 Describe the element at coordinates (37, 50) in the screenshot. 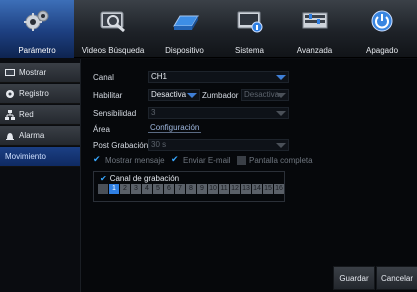

I see `tab-parametro-label: Parámetro` at that location.